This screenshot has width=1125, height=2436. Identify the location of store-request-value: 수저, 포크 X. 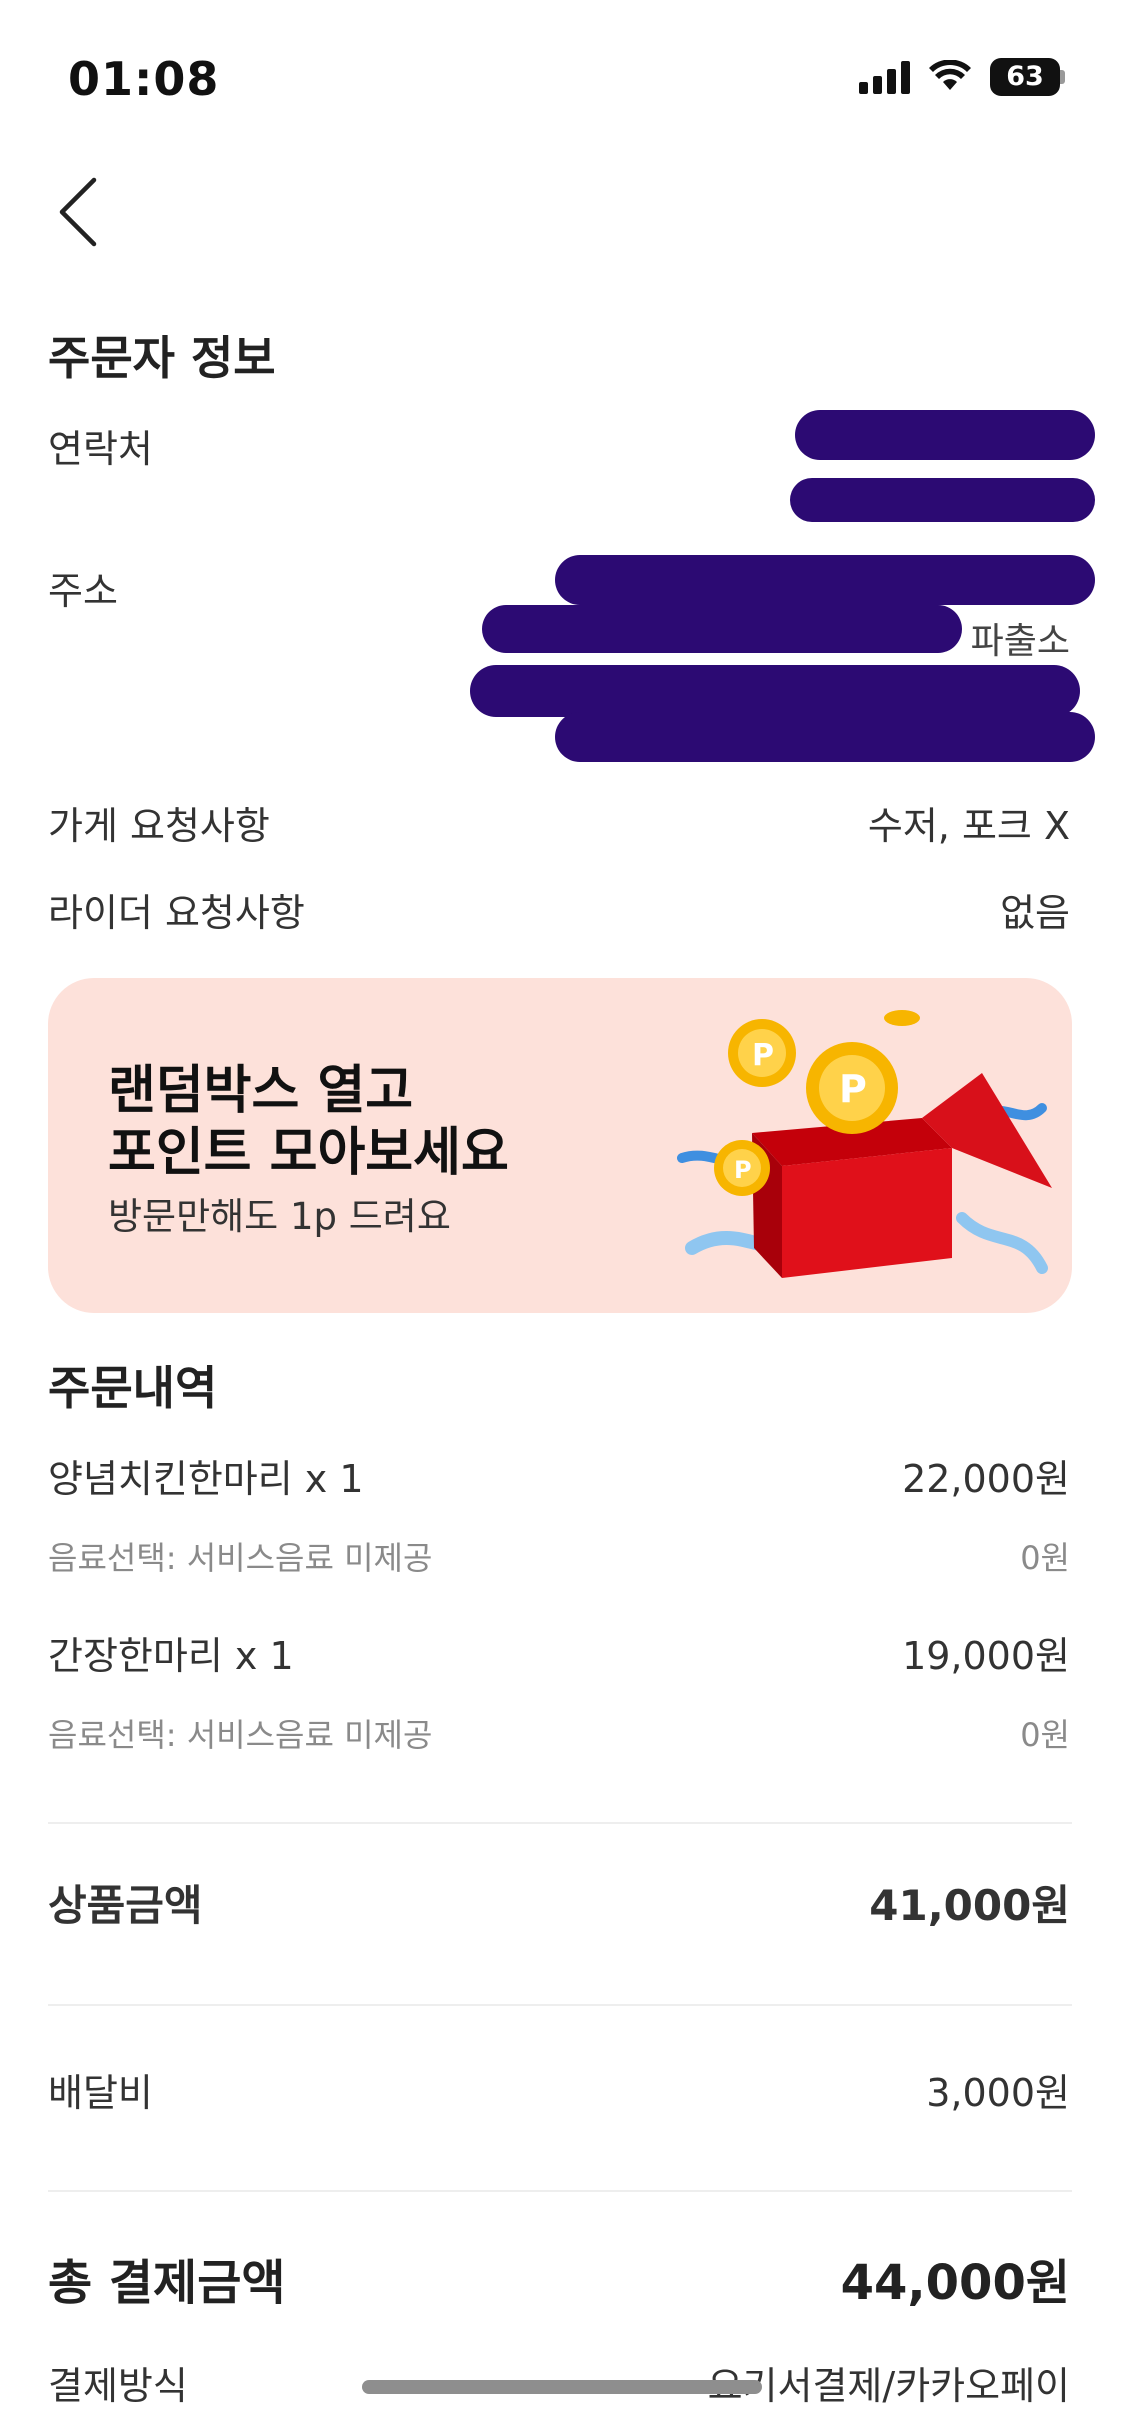
(968, 826).